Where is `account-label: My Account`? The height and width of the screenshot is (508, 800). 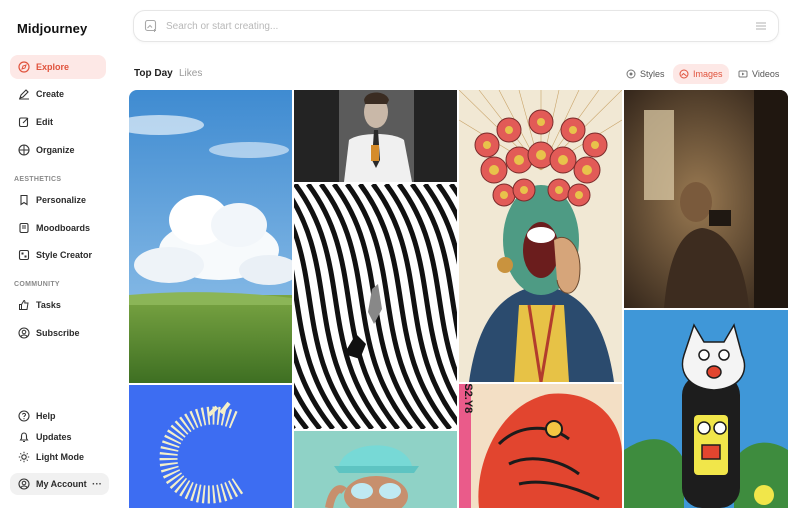 account-label: My Account is located at coordinates (61, 484).